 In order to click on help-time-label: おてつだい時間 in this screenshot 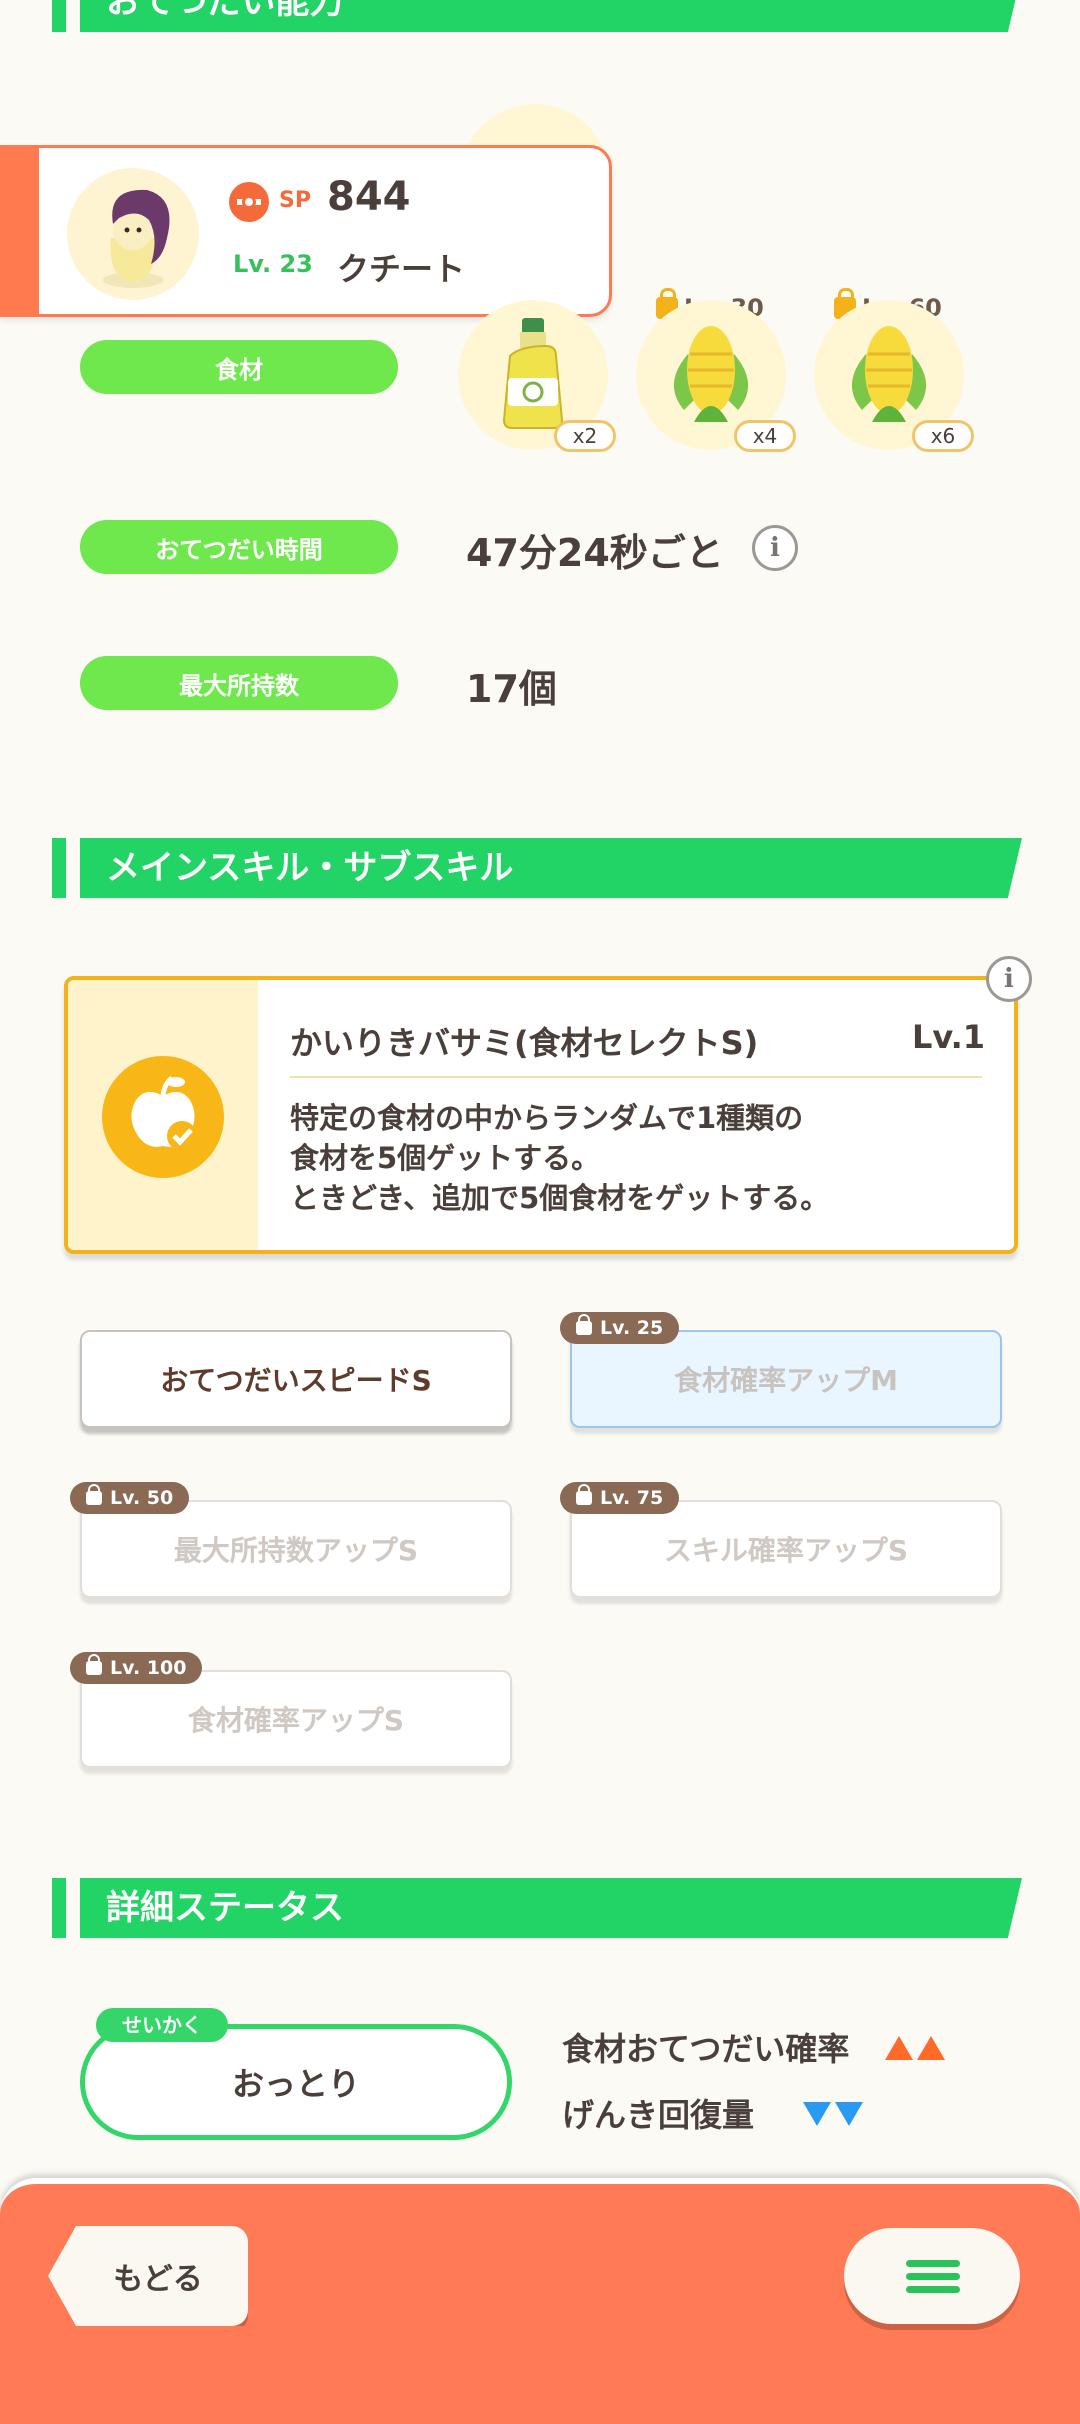, I will do `click(239, 547)`.